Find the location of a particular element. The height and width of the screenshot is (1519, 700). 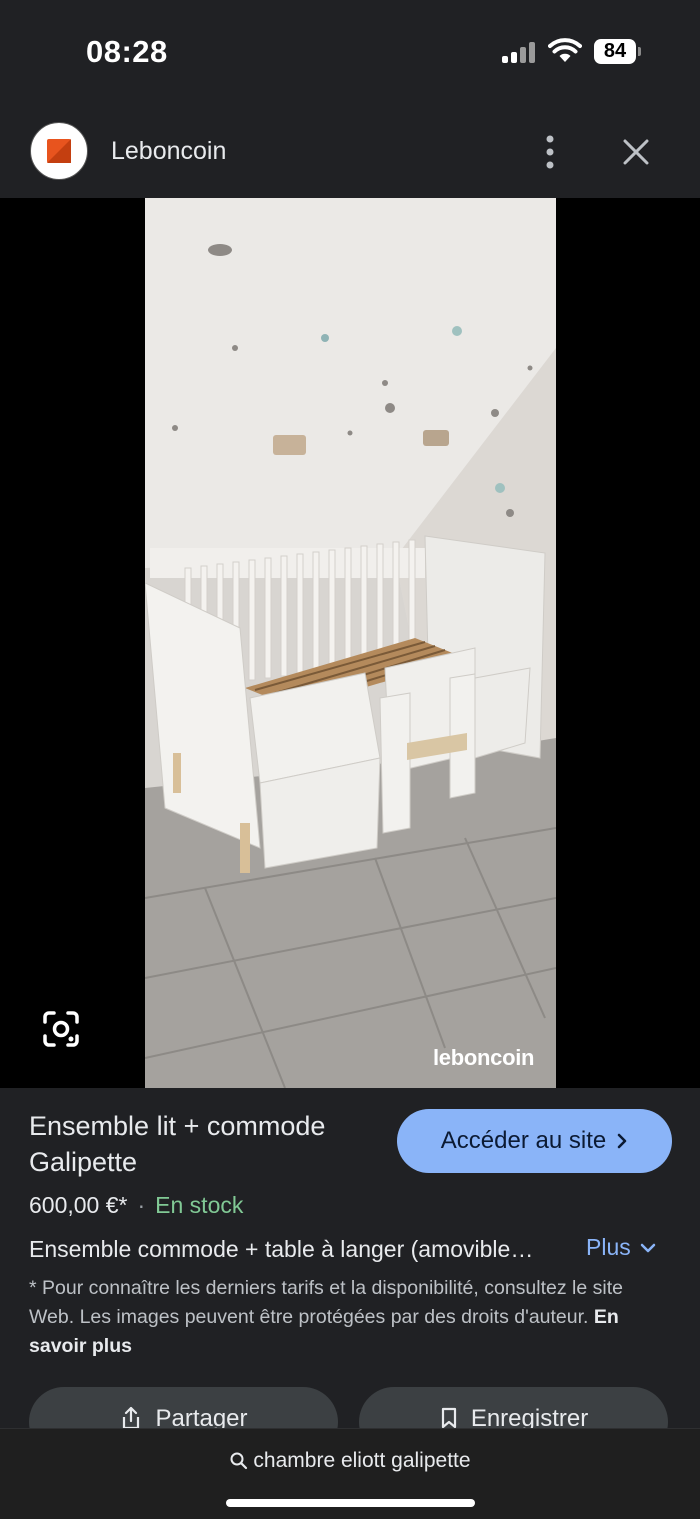

search-icon is located at coordinates (239, 1461).